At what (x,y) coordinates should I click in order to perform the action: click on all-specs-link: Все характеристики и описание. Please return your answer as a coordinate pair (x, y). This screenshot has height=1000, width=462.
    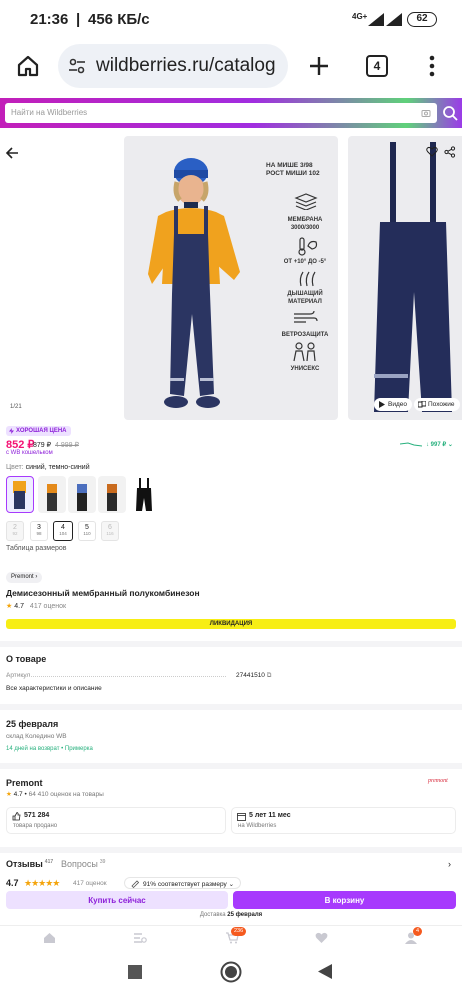
    Looking at the image, I should click on (54, 688).